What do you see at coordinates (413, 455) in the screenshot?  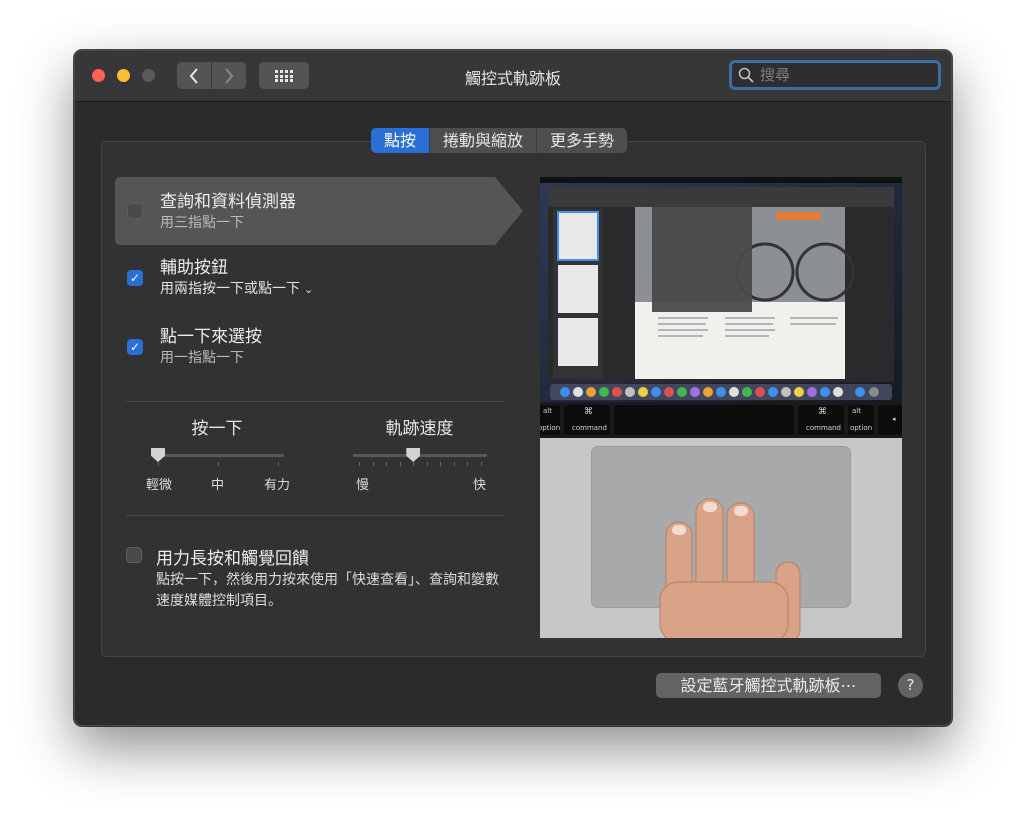 I see `speed-slider-knob` at bounding box center [413, 455].